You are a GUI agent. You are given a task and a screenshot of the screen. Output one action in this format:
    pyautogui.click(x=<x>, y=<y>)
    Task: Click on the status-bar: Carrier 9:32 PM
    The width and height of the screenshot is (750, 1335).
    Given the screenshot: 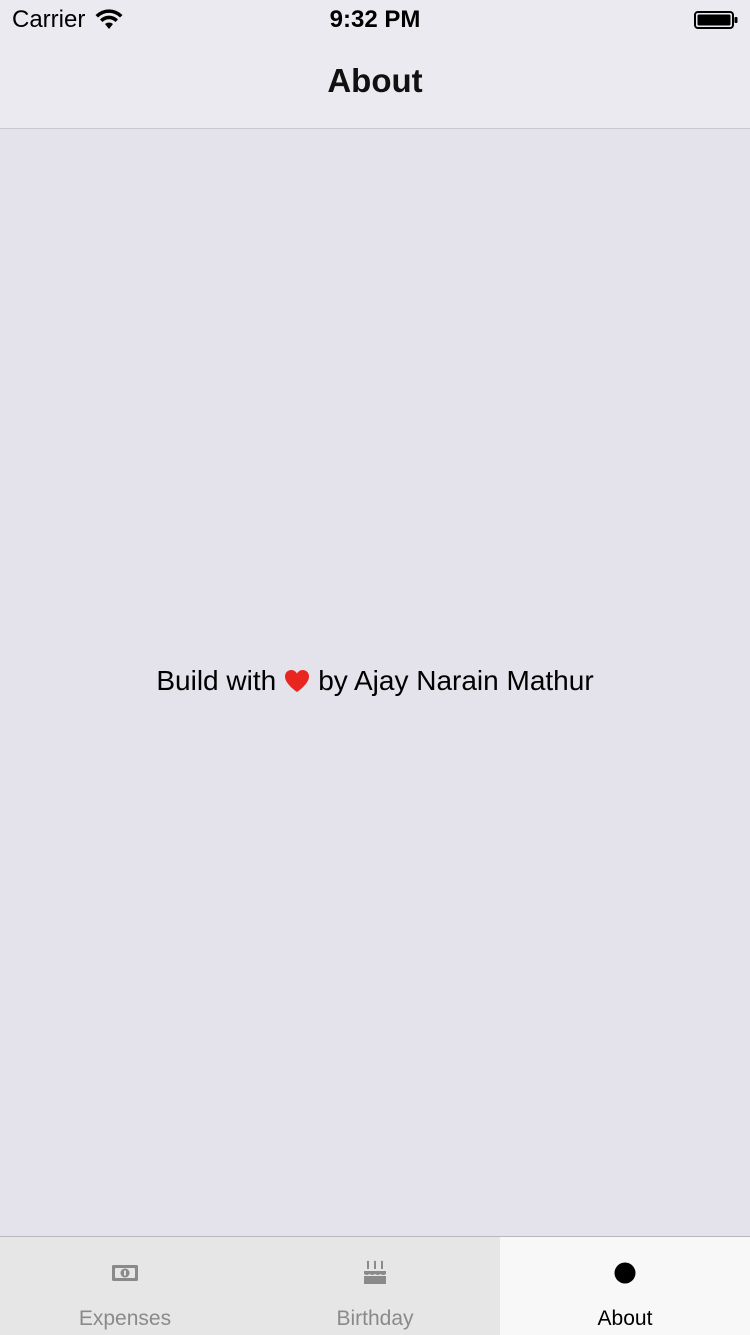 What is the action you would take?
    pyautogui.click(x=375, y=20)
    